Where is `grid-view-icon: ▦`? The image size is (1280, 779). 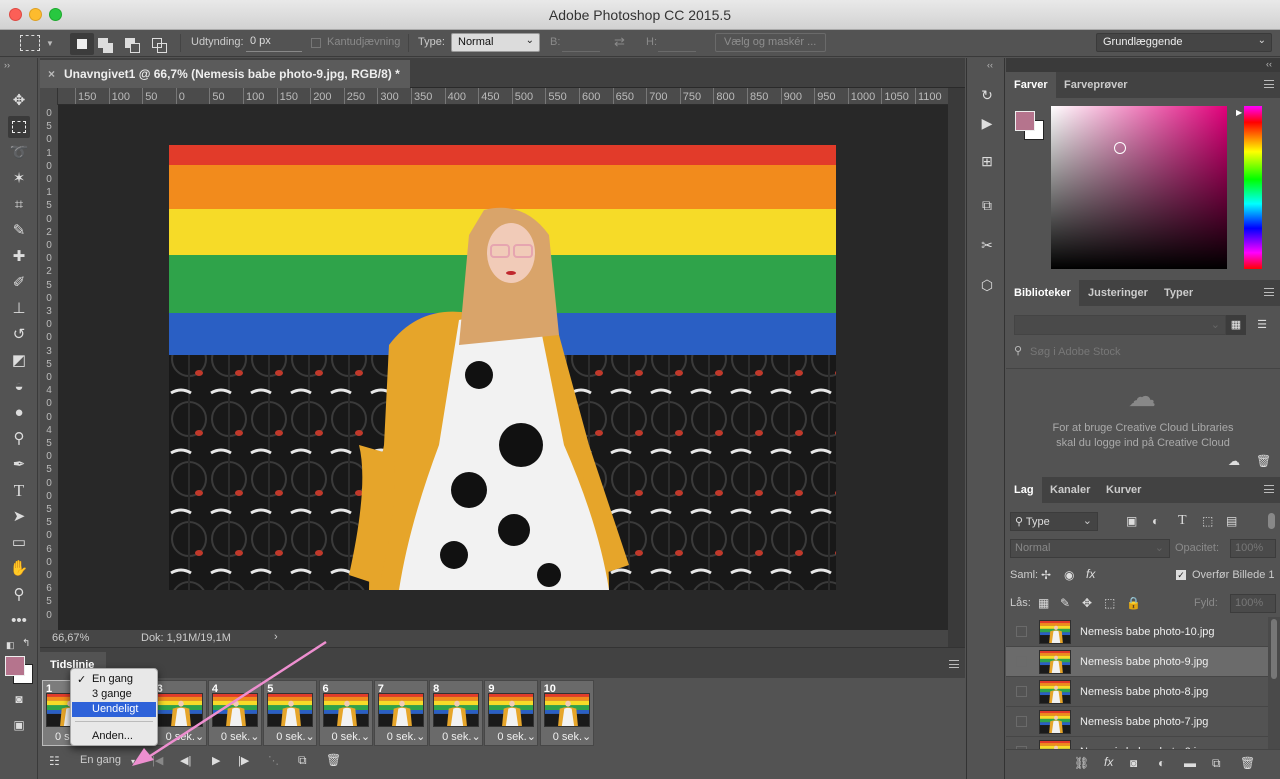
grid-view-icon: ▦ is located at coordinates (1236, 325).